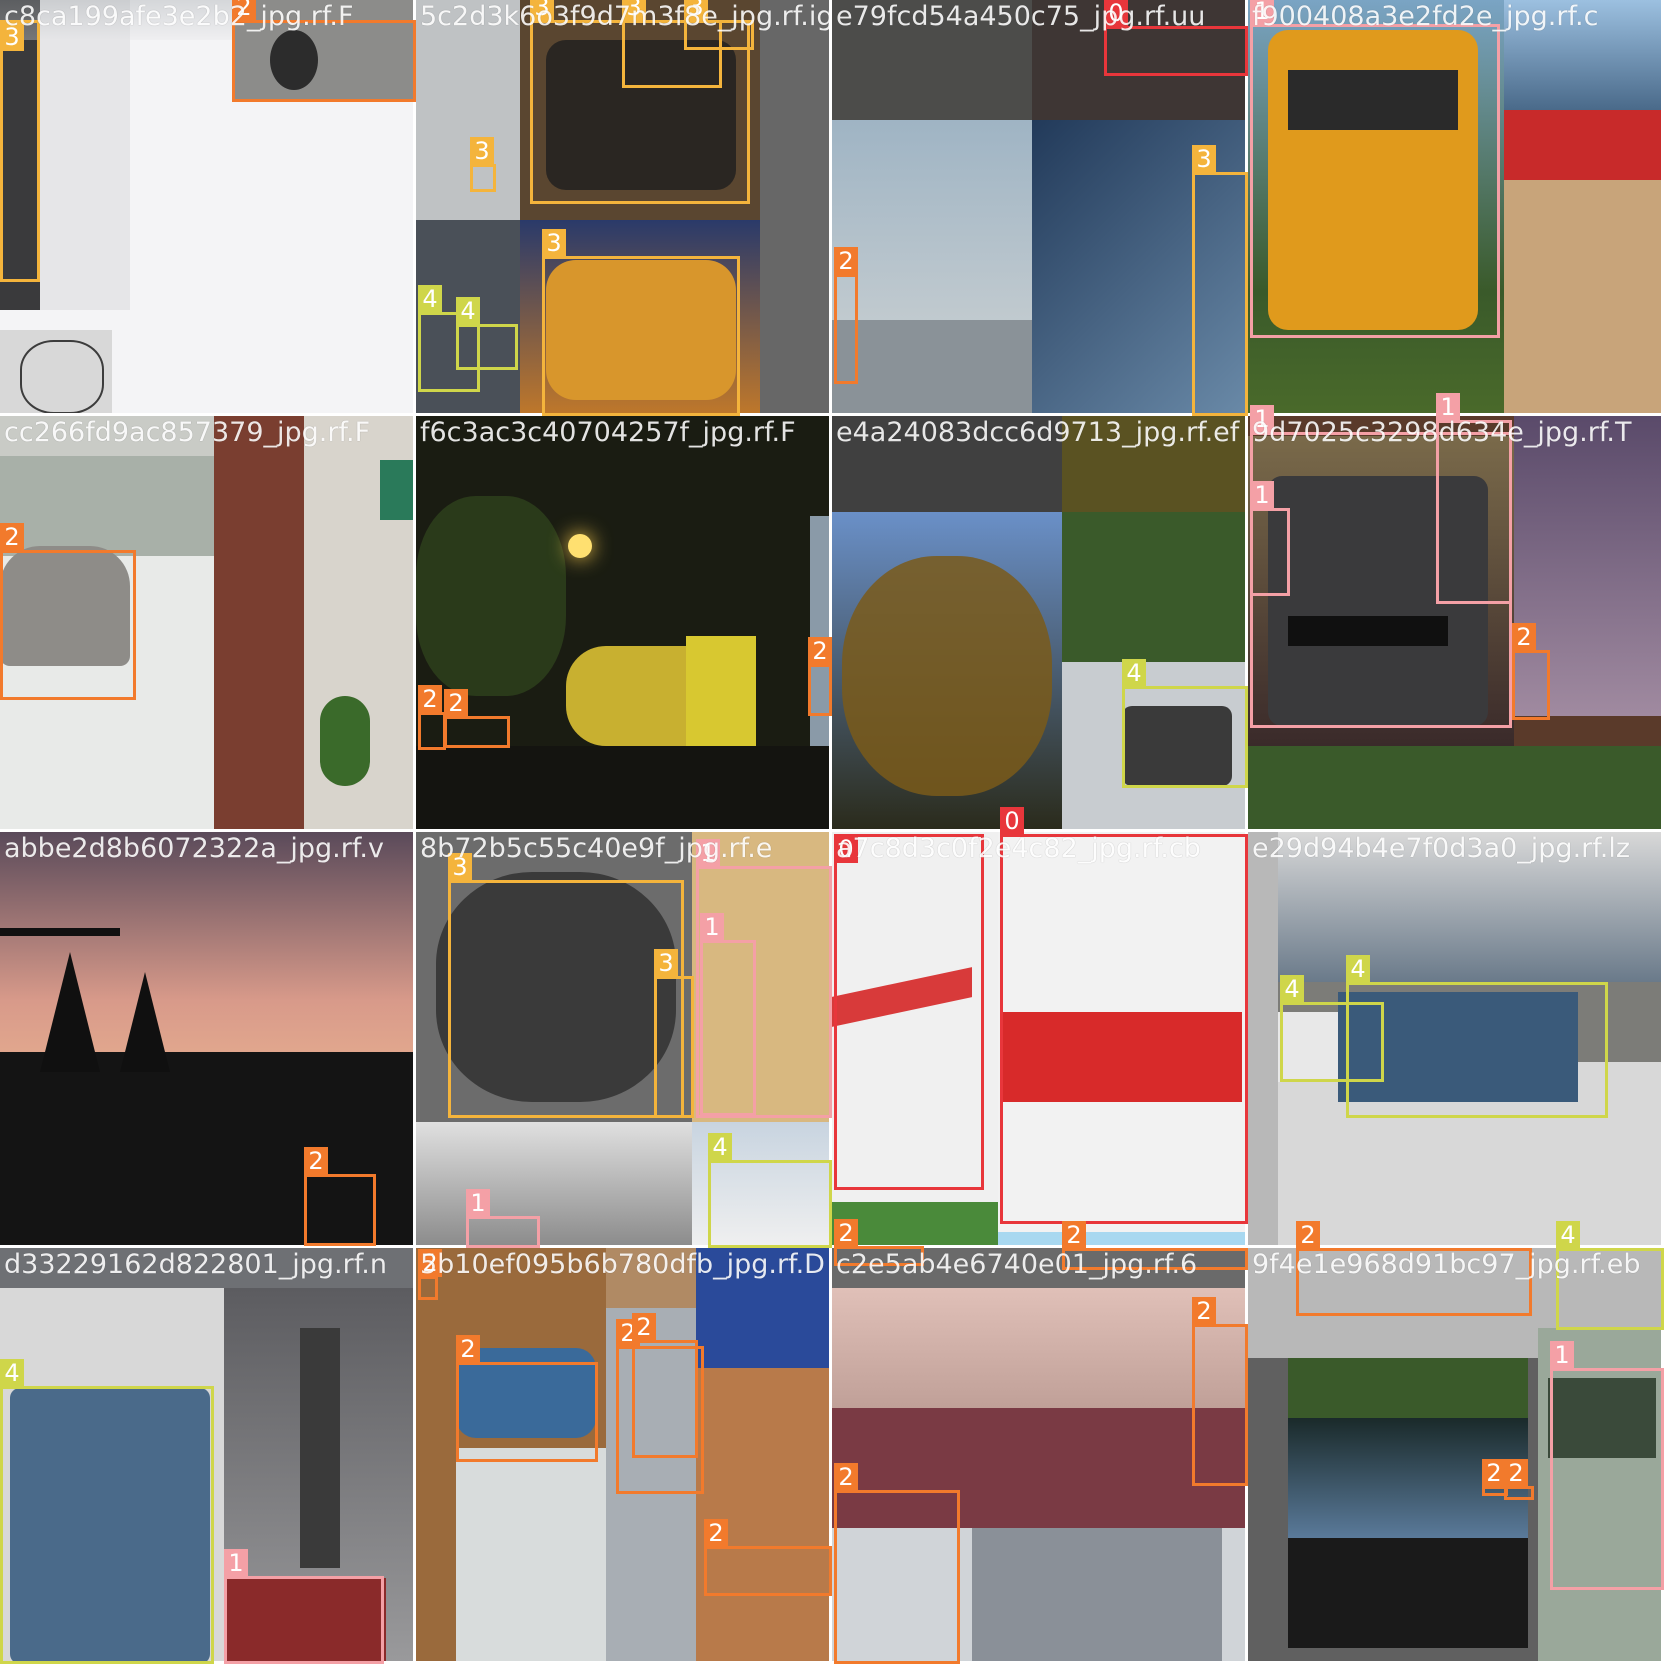  I want to click on tile-filename: 5b10ef095b6b780dfb_jpg.rf.D, so click(622, 1264).